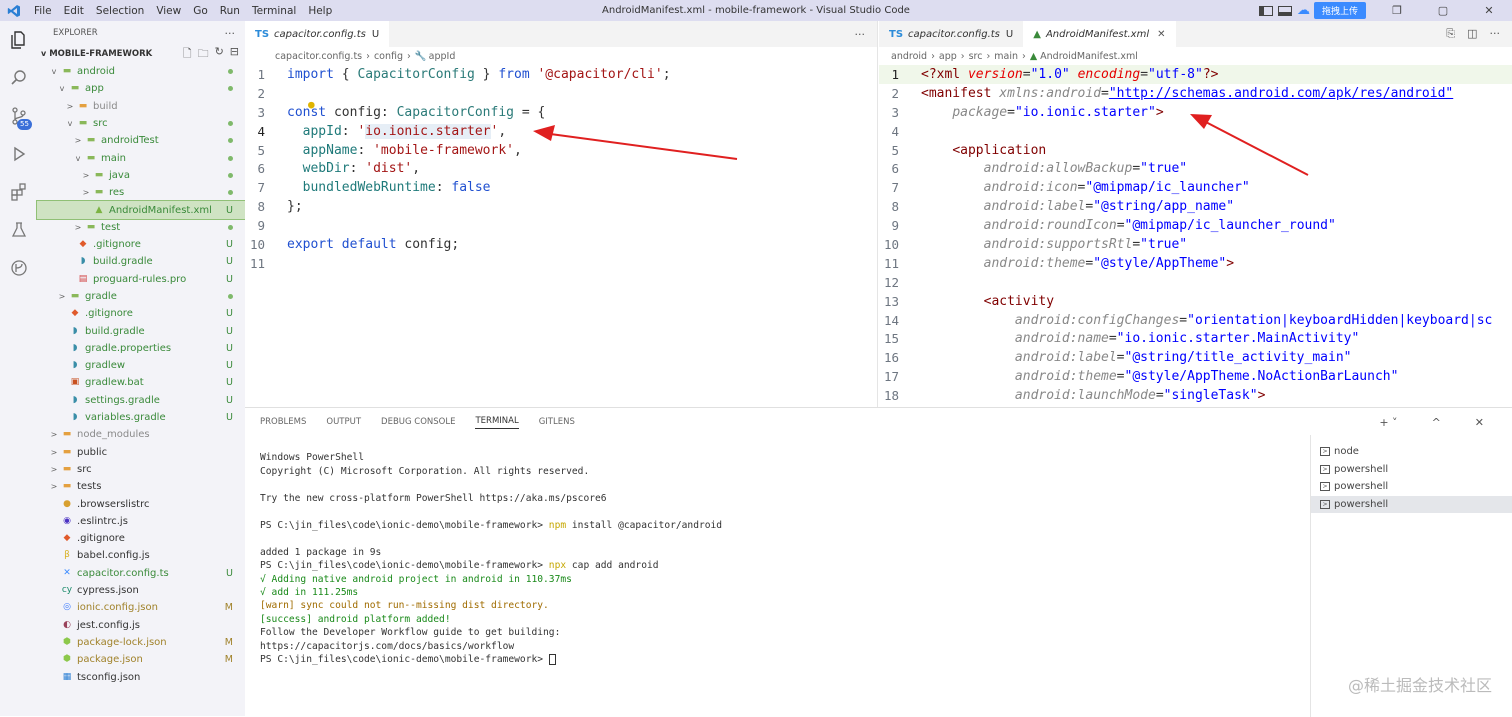  I want to click on breadcrumb-item: appId, so click(442, 56).